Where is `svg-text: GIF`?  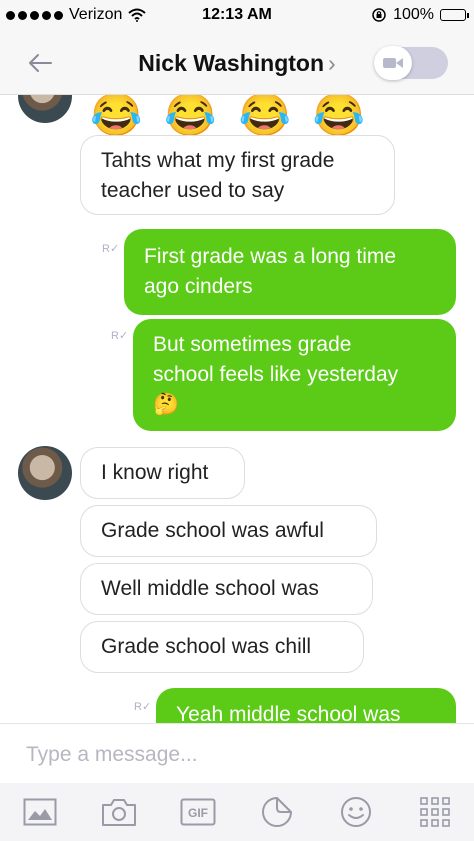 svg-text: GIF is located at coordinates (198, 813).